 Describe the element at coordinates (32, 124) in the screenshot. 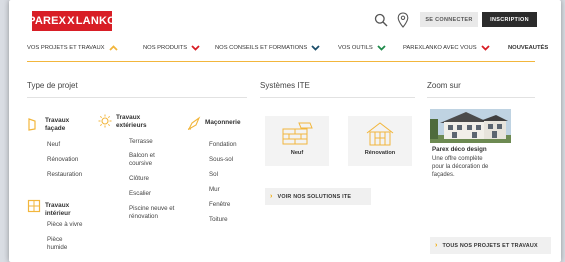

I see `facade-icon` at that location.